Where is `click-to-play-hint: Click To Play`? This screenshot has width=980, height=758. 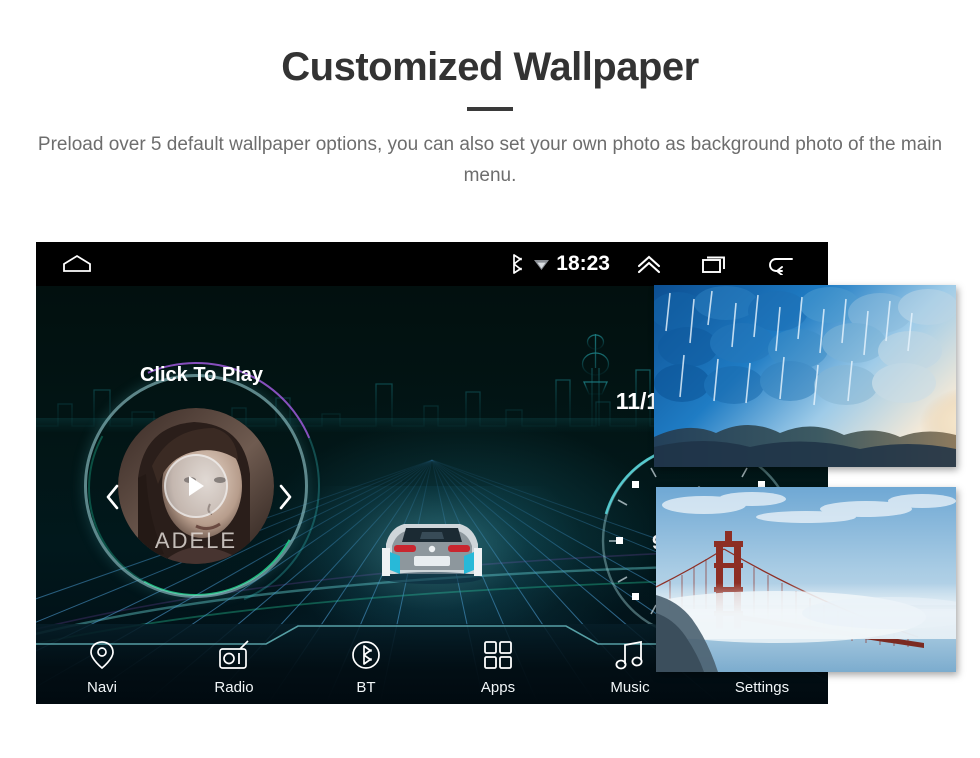
click-to-play-hint: Click To Play is located at coordinates (202, 375).